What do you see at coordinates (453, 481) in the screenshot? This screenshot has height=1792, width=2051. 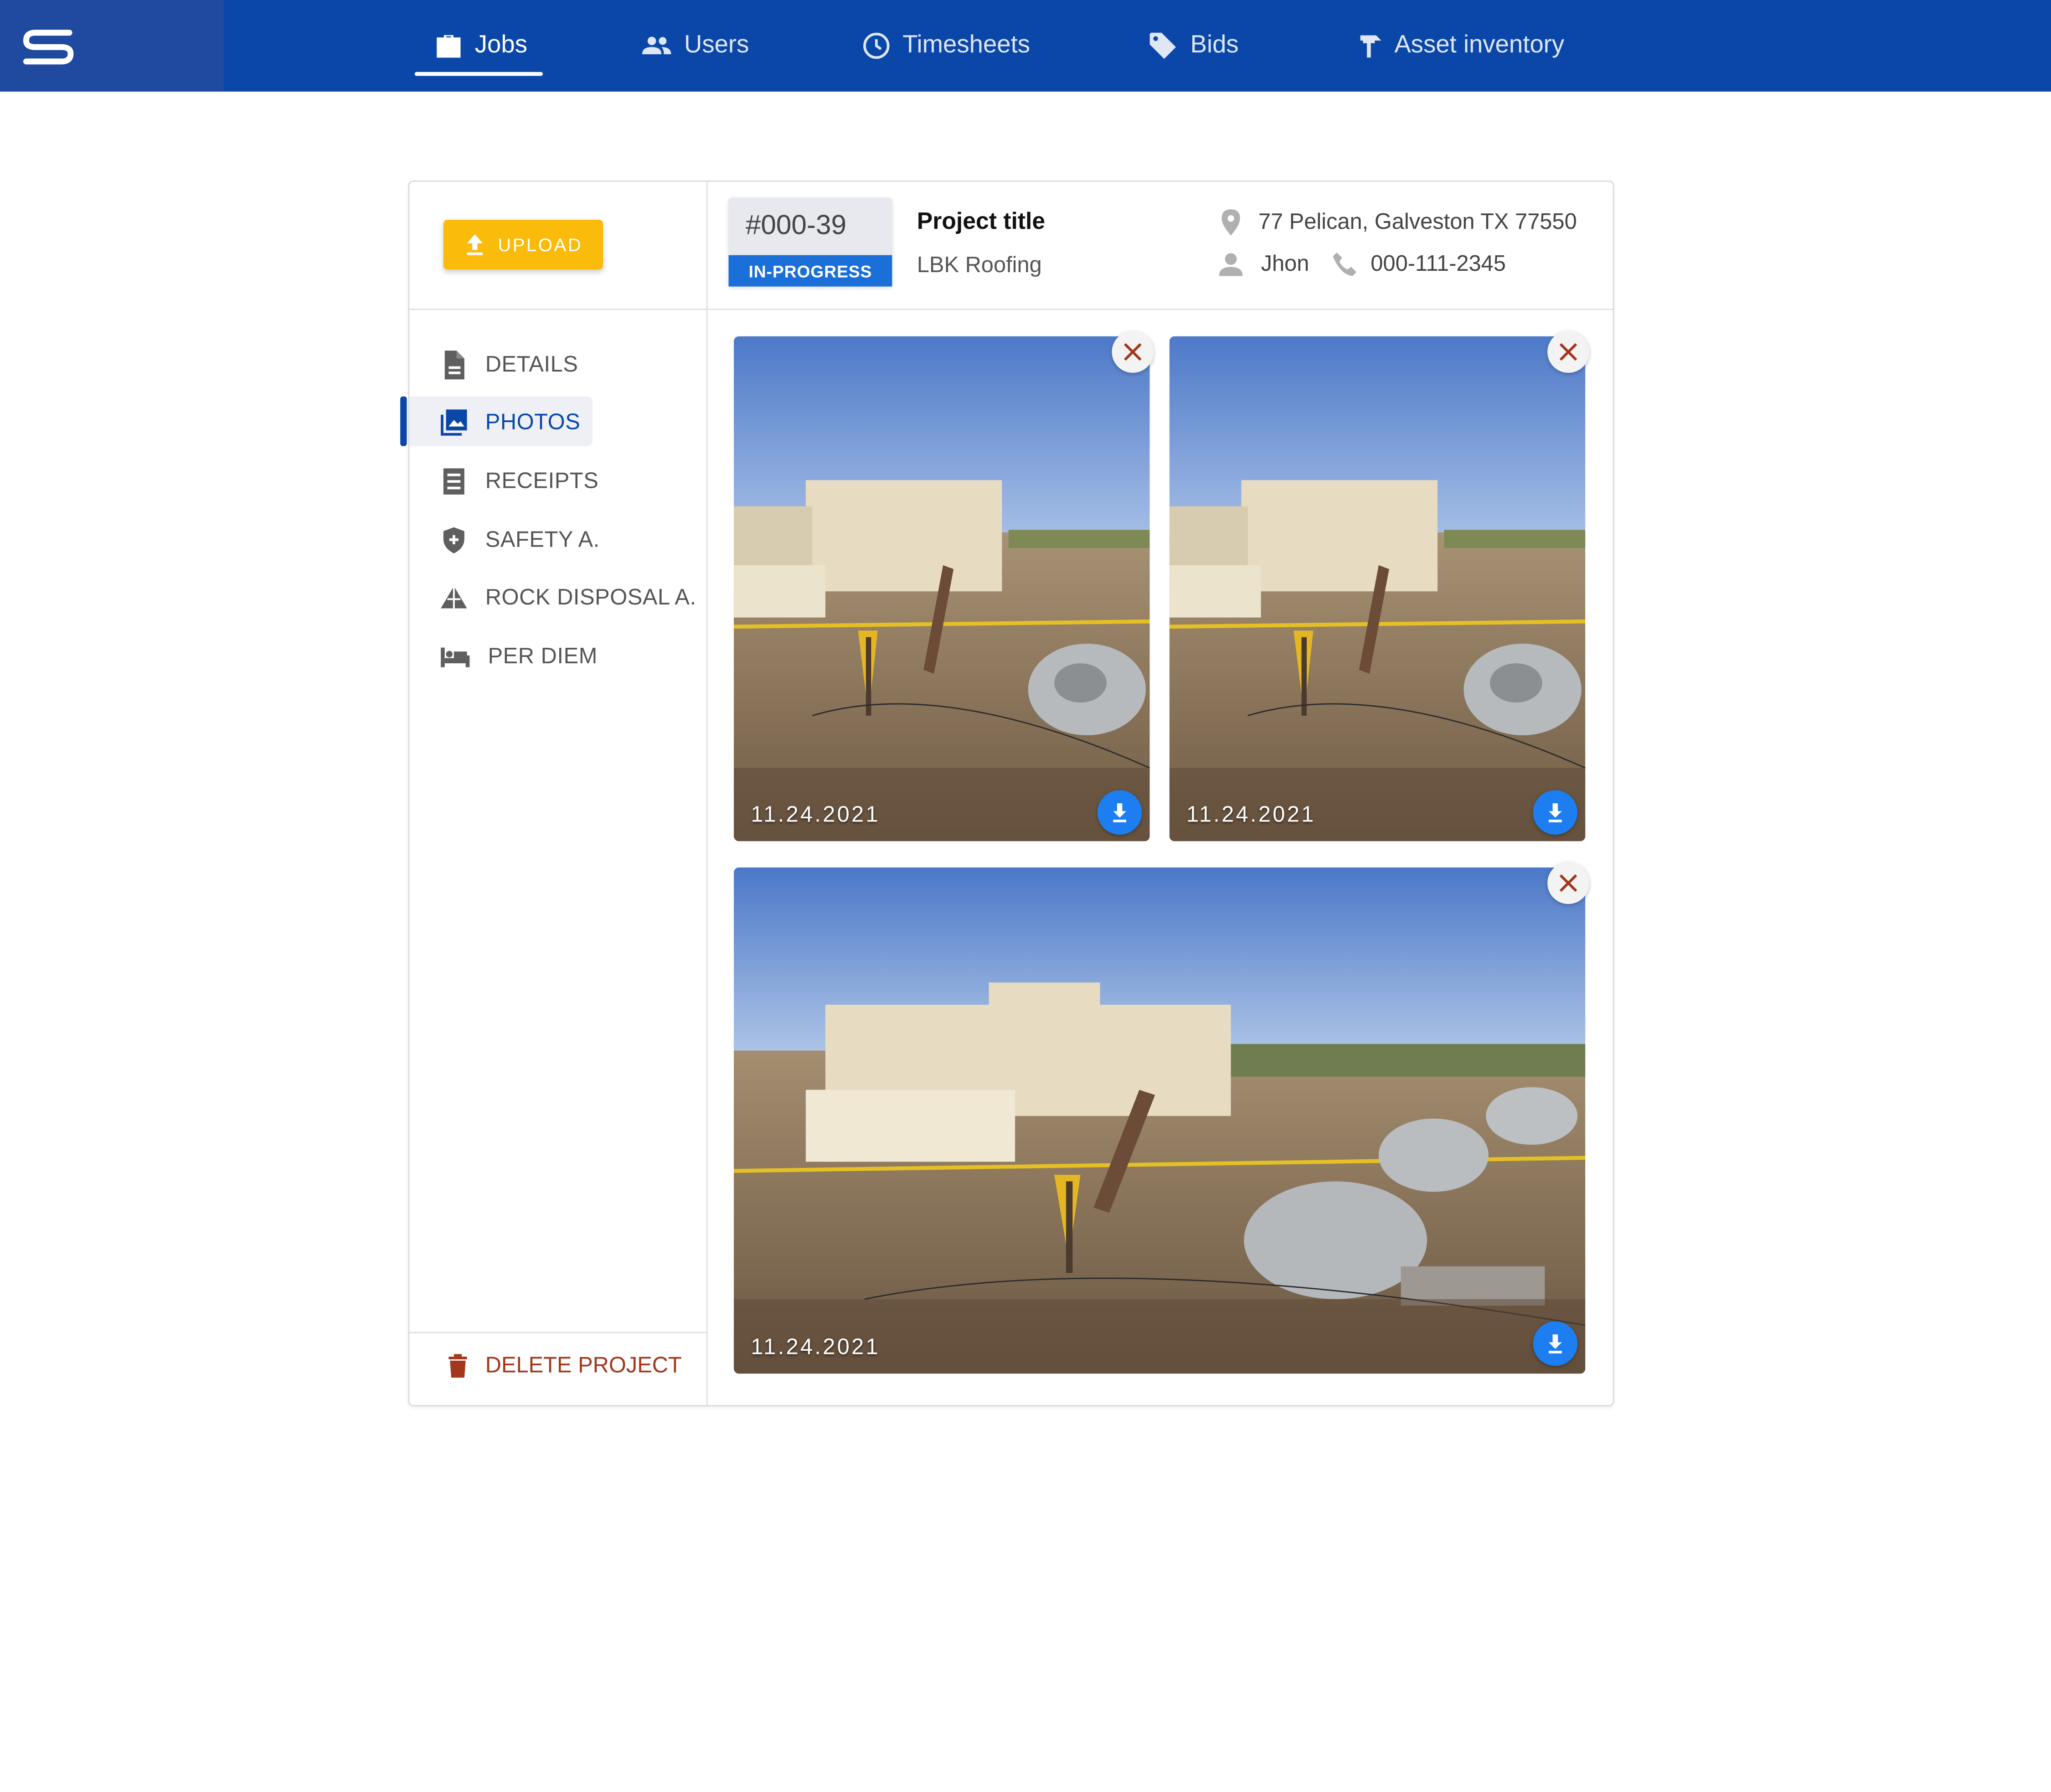 I see `receipt-icon` at bounding box center [453, 481].